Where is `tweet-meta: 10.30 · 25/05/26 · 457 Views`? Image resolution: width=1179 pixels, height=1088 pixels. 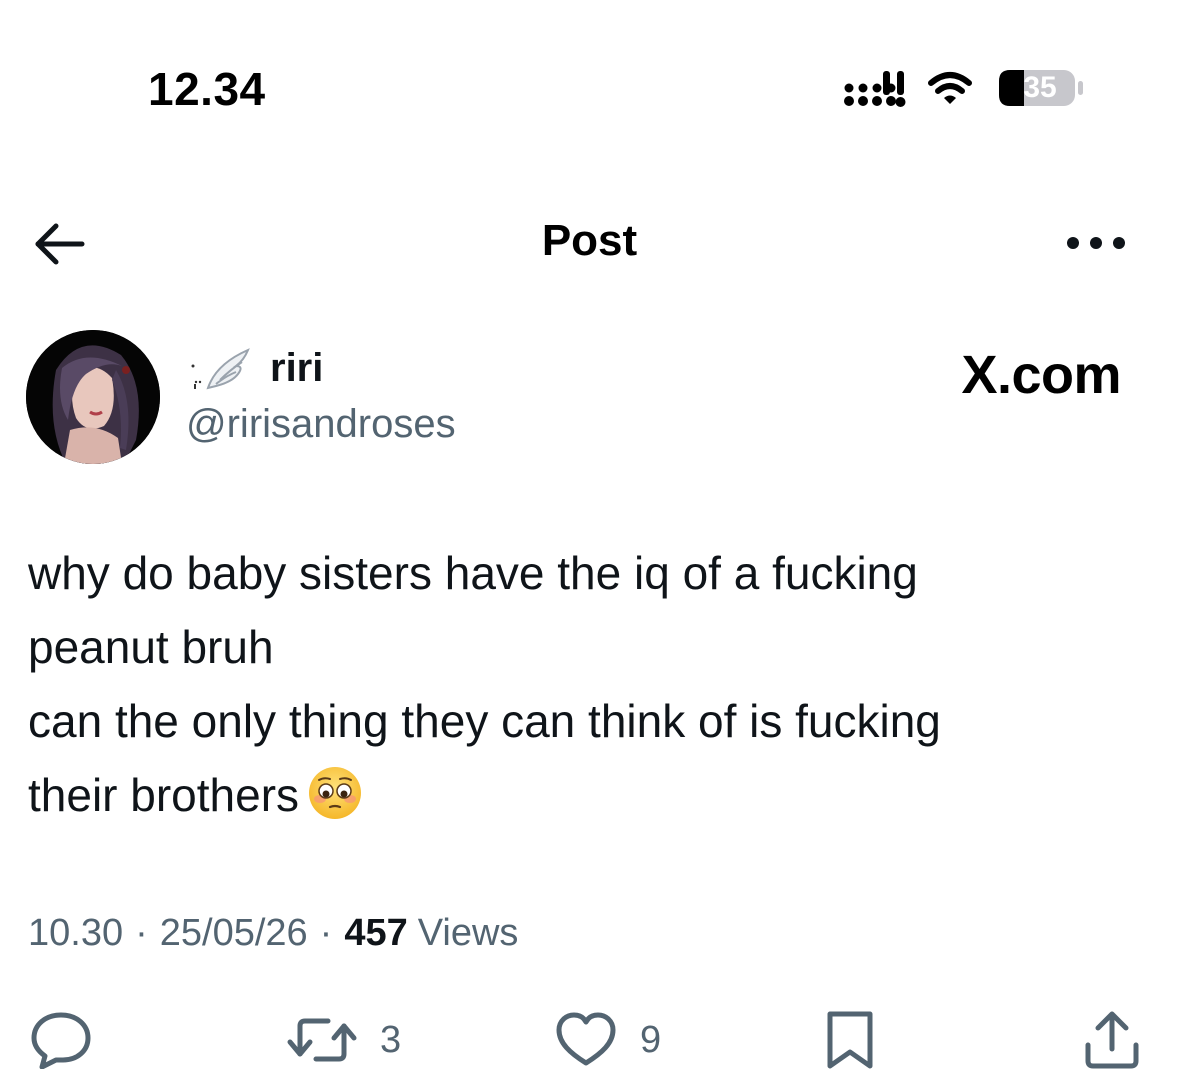 tweet-meta: 10.30 · 25/05/26 · 457 Views is located at coordinates (273, 933).